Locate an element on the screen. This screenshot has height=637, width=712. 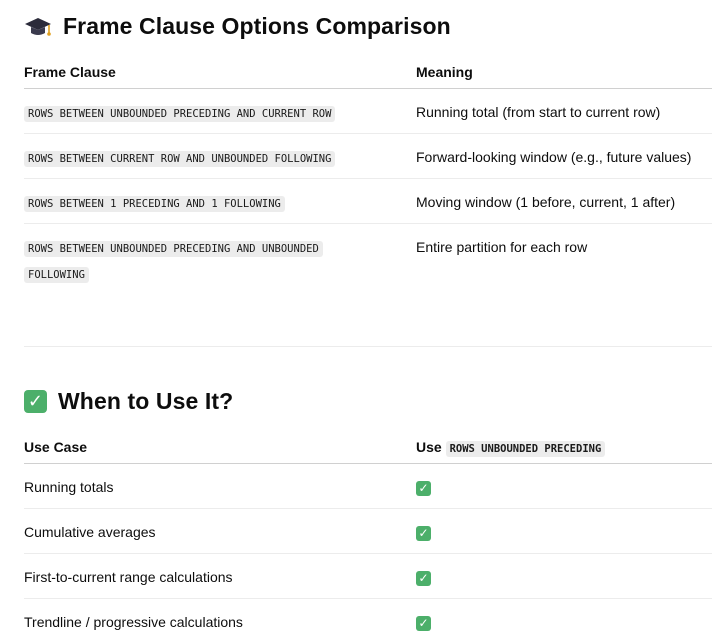
column-header-prefix: Use is located at coordinates (429, 446).